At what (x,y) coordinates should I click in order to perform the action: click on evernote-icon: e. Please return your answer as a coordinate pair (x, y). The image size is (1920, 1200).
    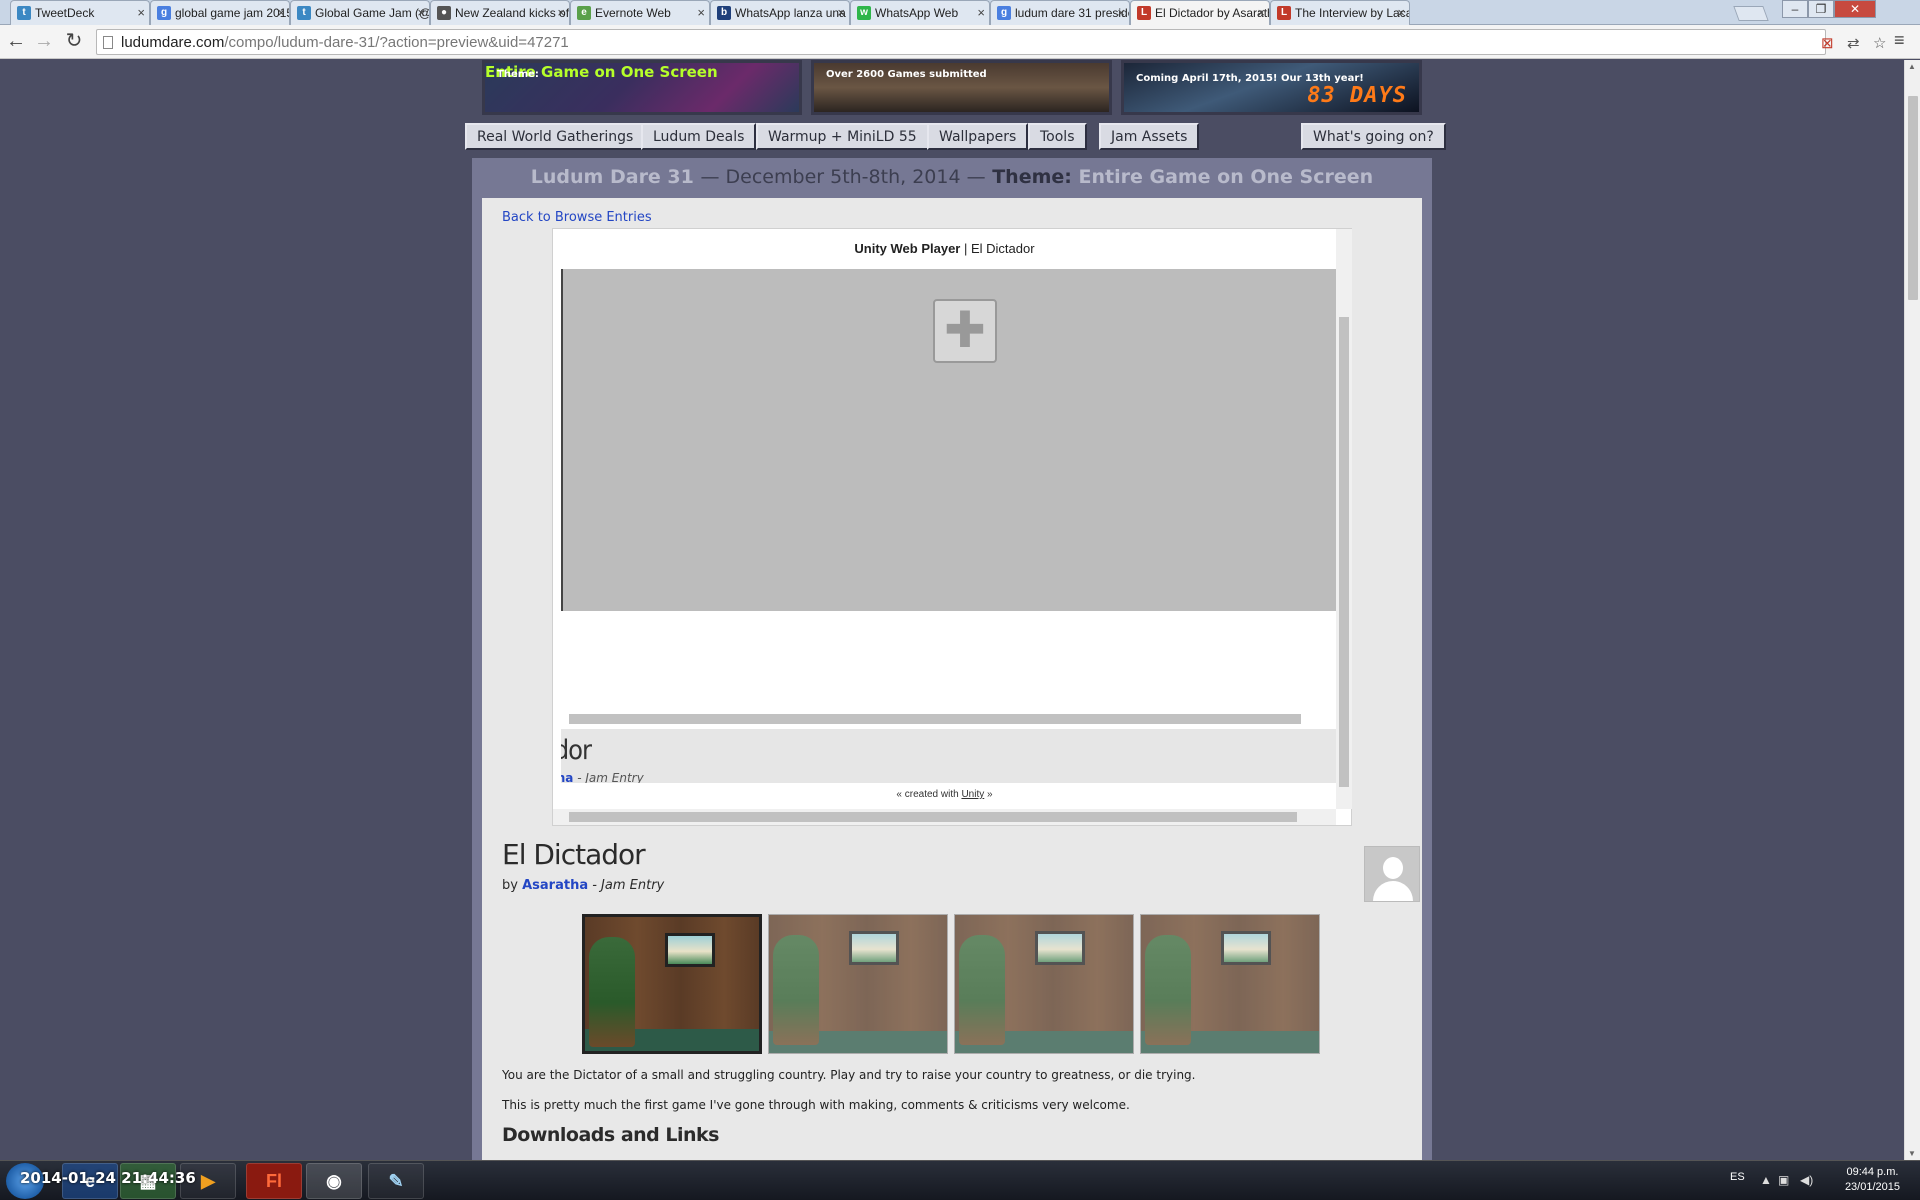
    Looking at the image, I should click on (584, 13).